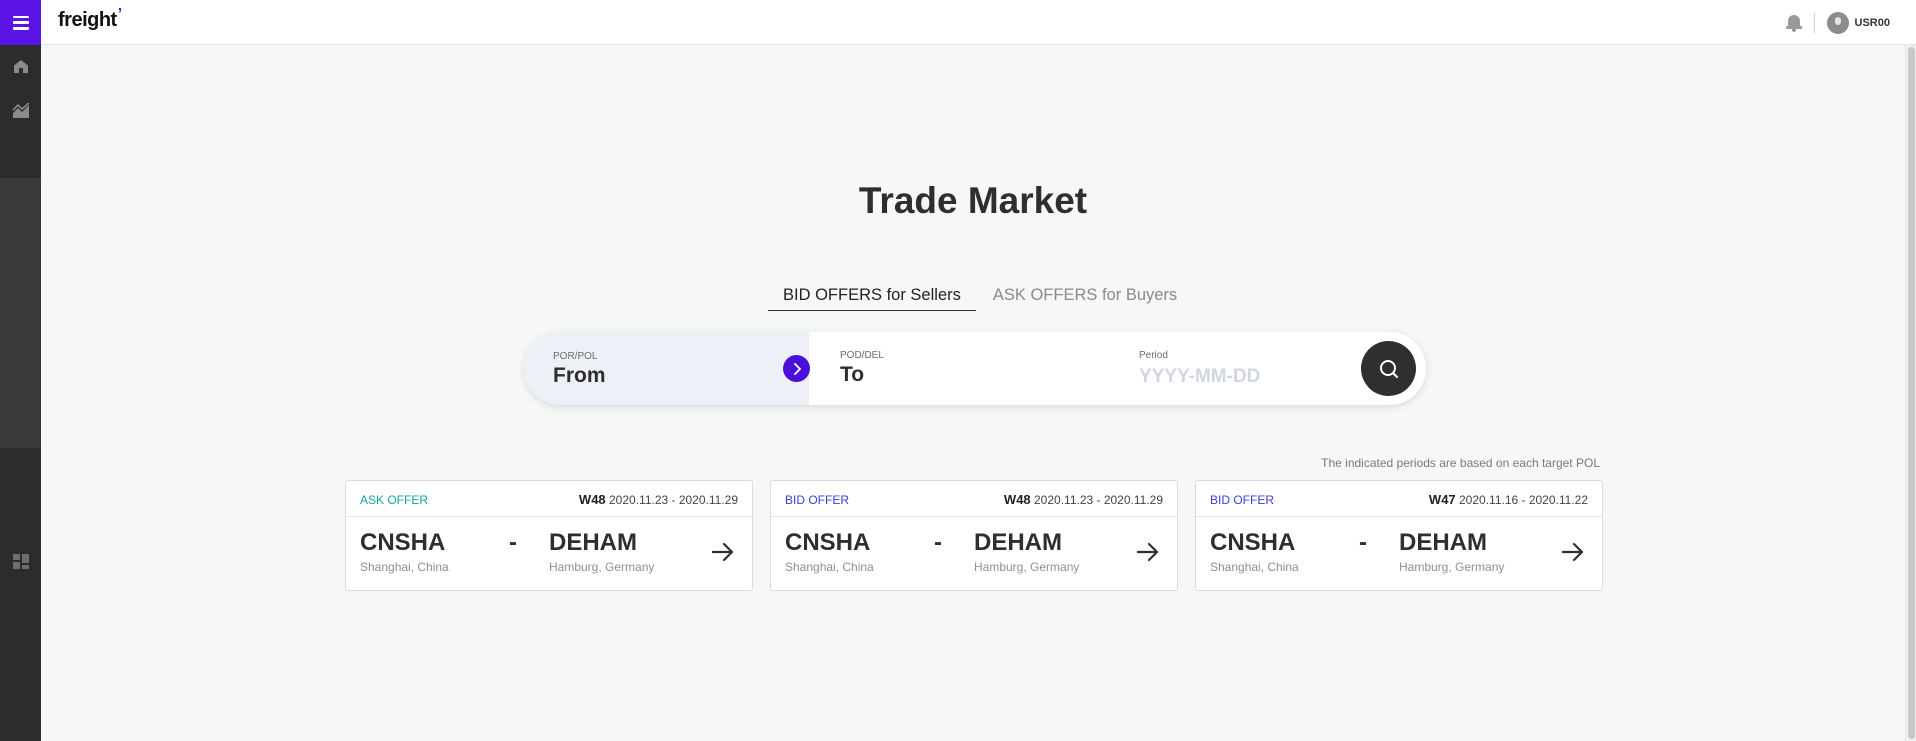  What do you see at coordinates (1814, 22) in the screenshot?
I see `divider` at bounding box center [1814, 22].